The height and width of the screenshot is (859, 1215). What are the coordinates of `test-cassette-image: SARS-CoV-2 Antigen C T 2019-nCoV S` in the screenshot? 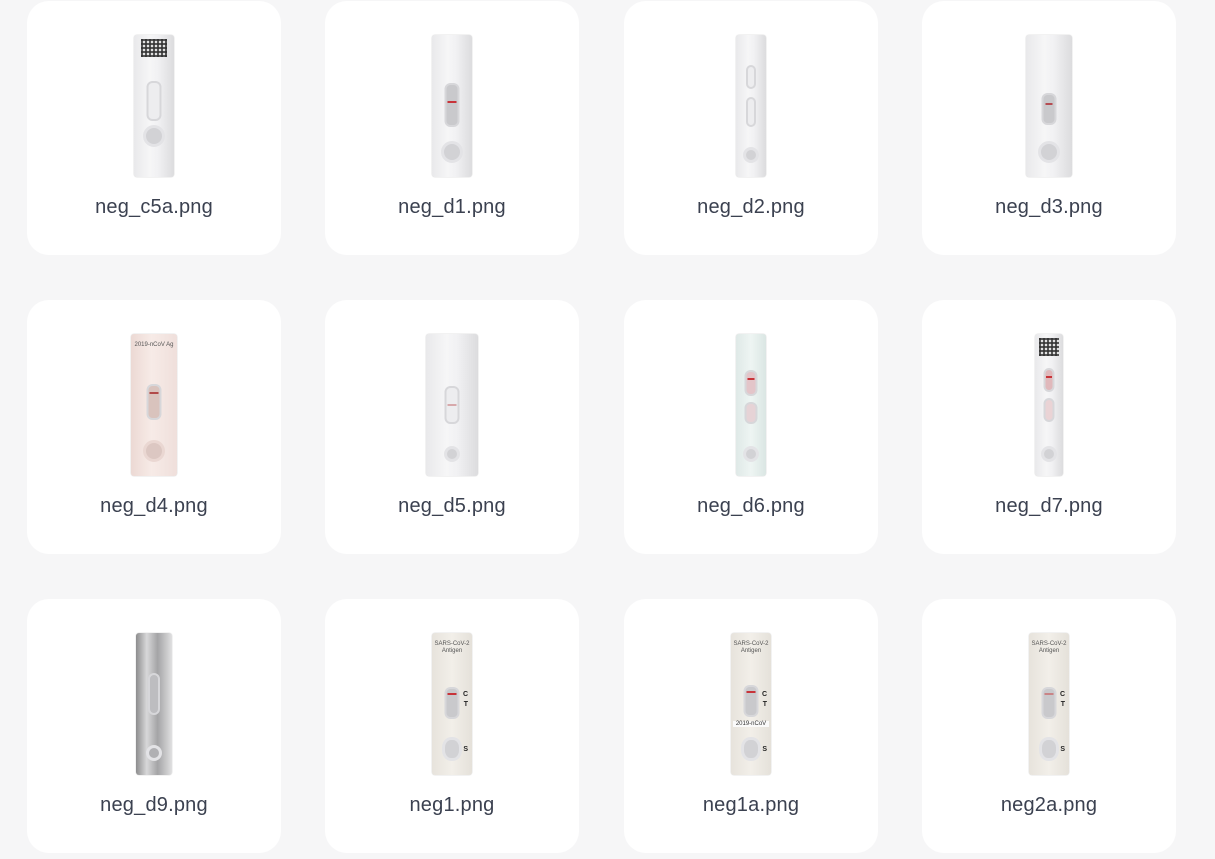 It's located at (751, 704).